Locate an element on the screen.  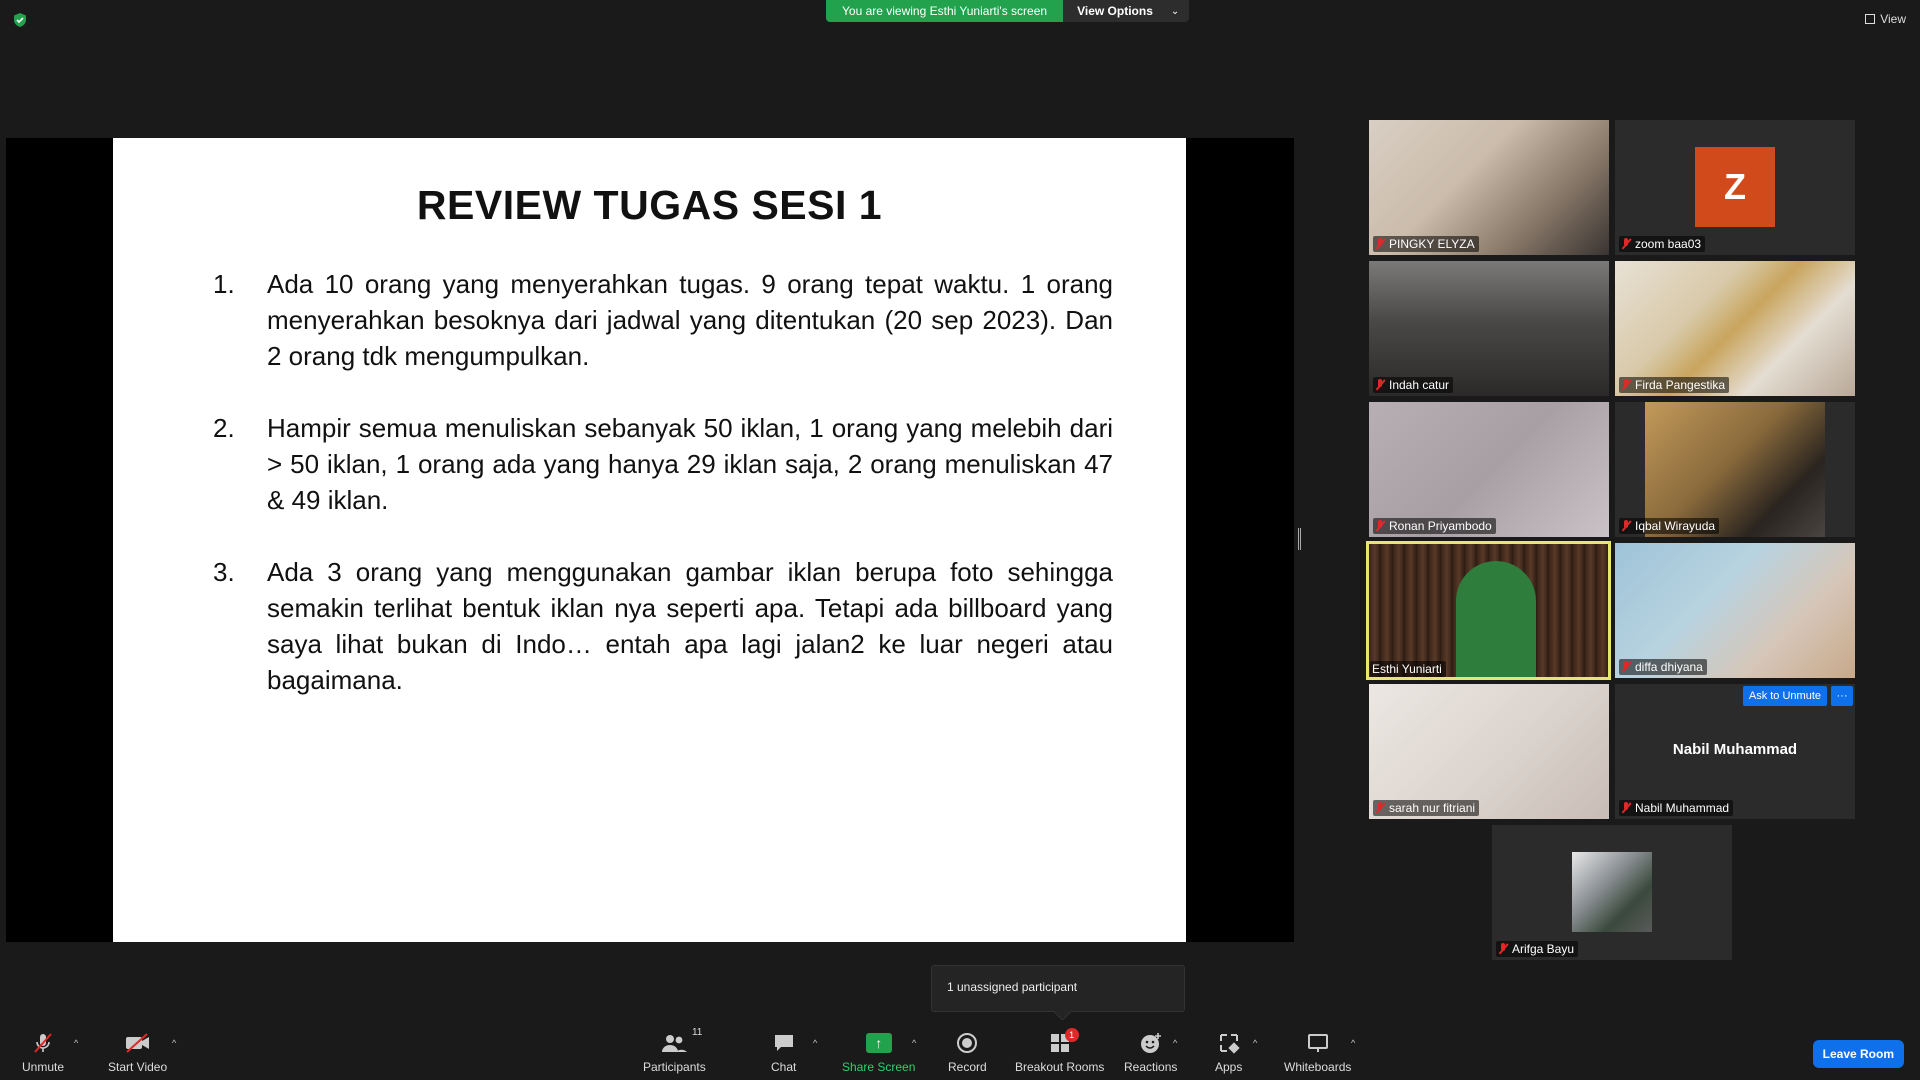
share-options-caret-icon: ^ is located at coordinates (914, 1043).